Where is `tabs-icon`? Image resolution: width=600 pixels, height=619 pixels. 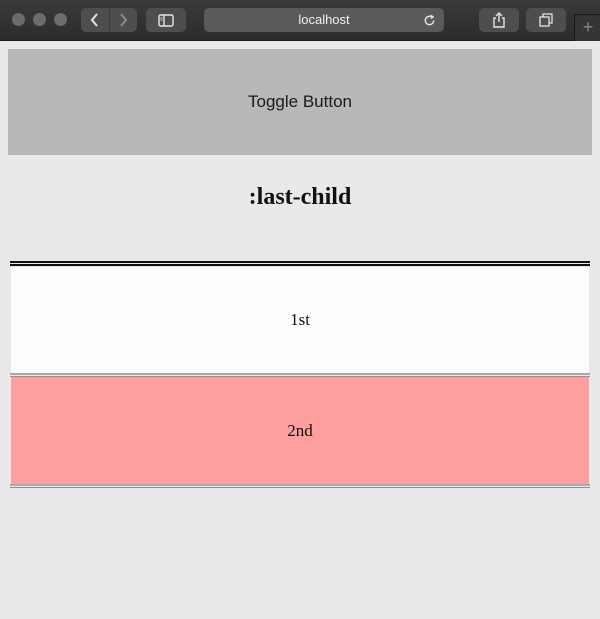 tabs-icon is located at coordinates (546, 20).